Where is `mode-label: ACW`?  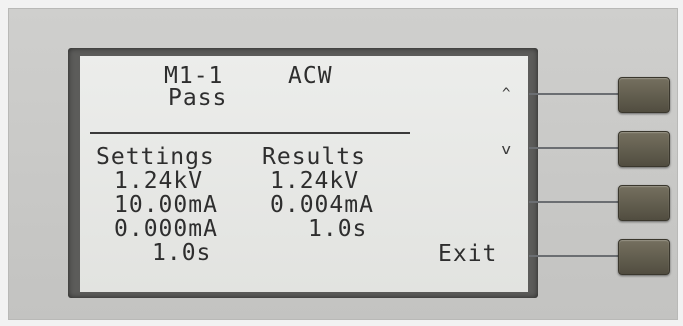 mode-label: ACW is located at coordinates (310, 76).